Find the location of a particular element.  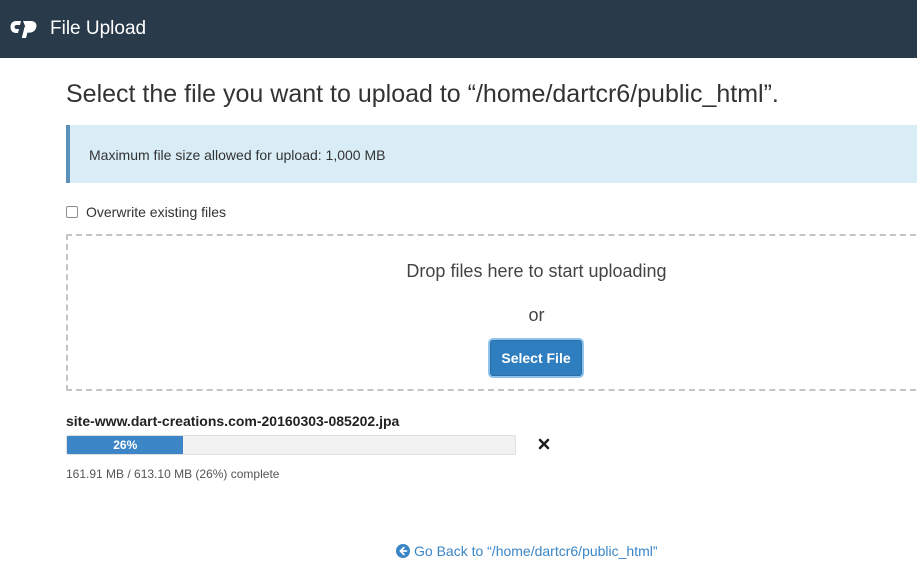

drop-zone-text: Drop files here to start uploading is located at coordinates (536, 271).